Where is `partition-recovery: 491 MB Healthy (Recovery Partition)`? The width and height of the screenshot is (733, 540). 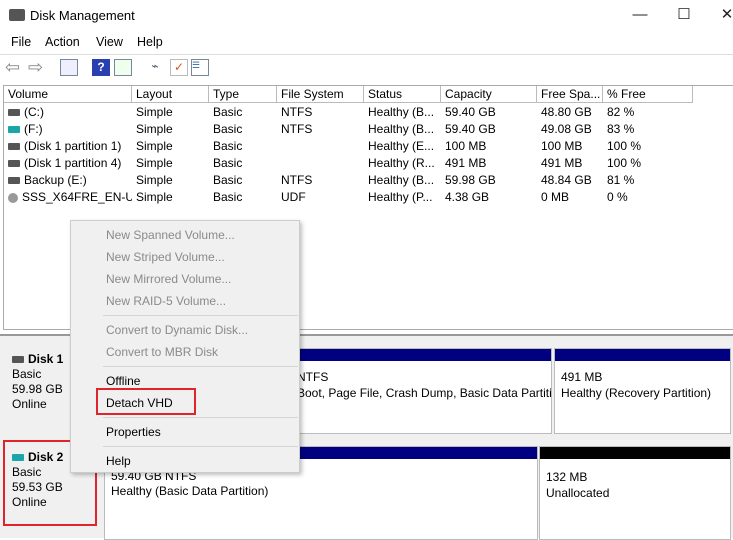
partition-recovery: 491 MB Healthy (Recovery Partition) is located at coordinates (642, 391).